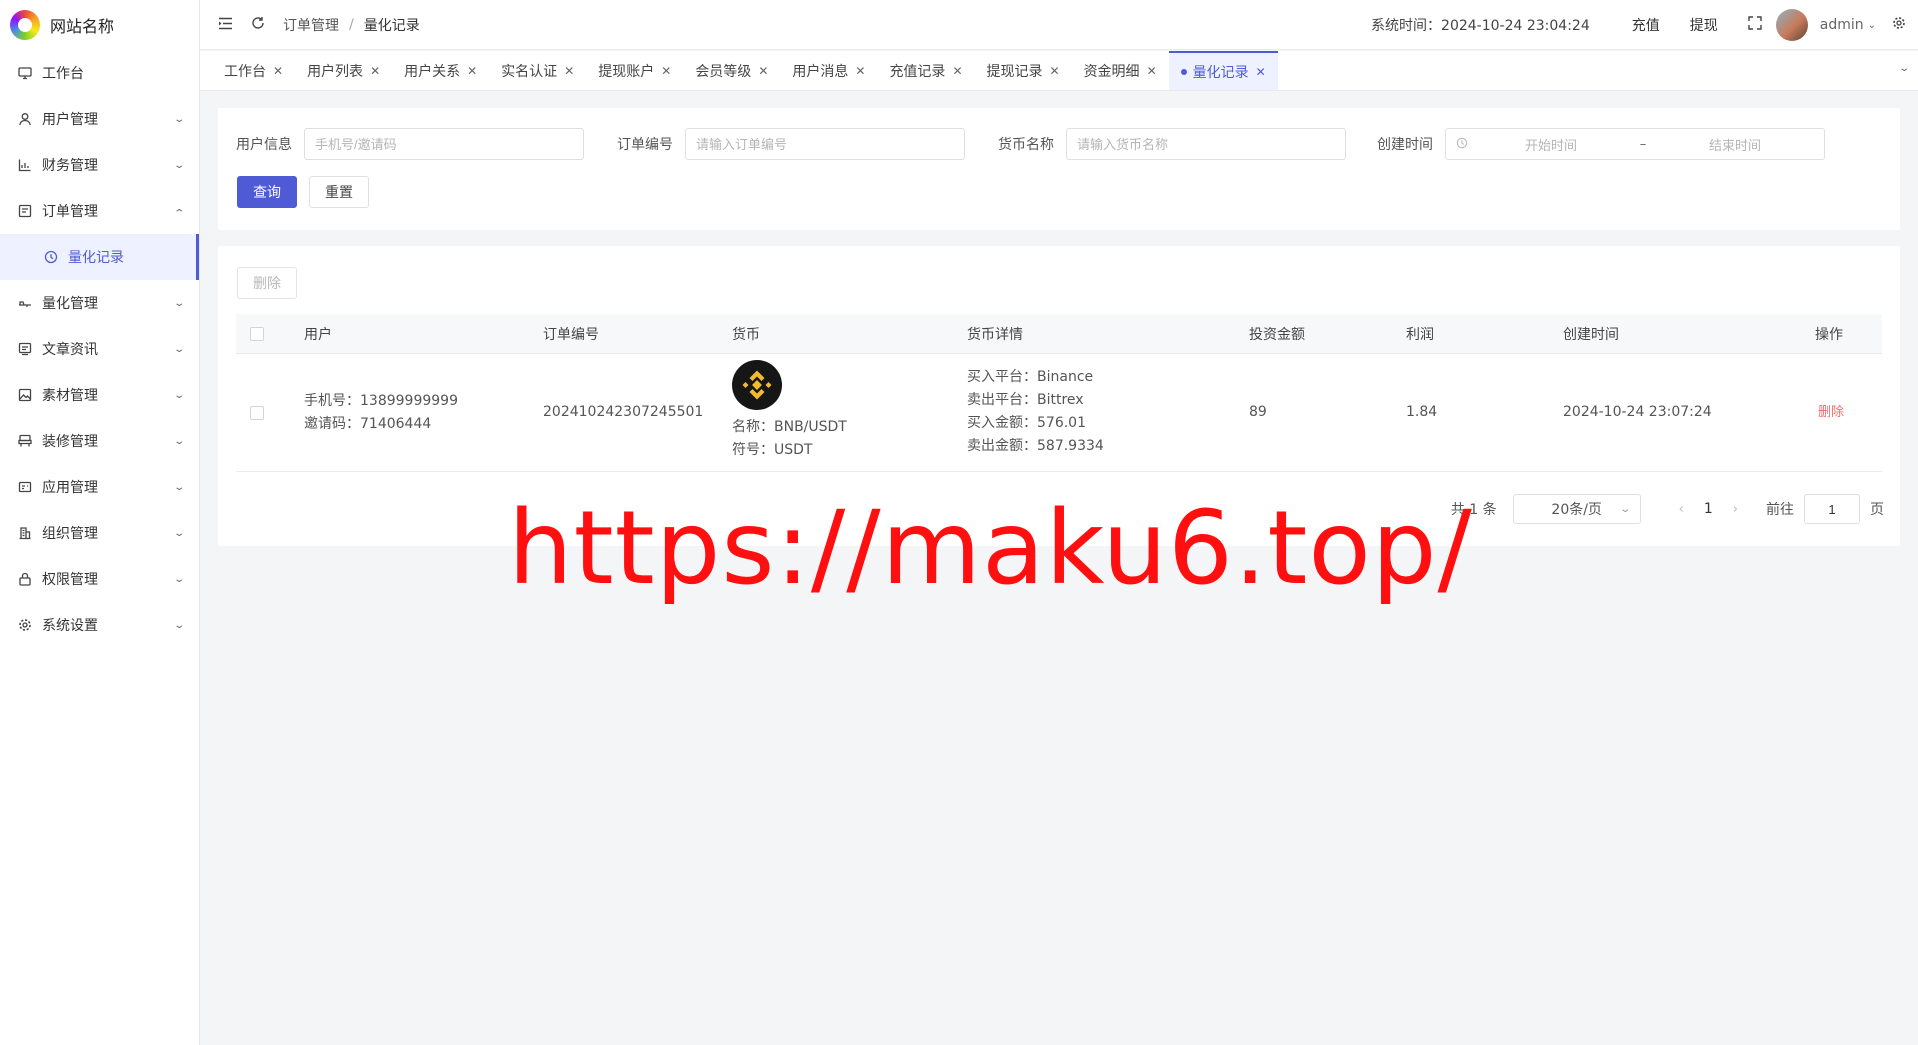 The height and width of the screenshot is (1045, 1918). Describe the element at coordinates (99, 73) in the screenshot. I see `sidebar-item-workbench: 工作台` at that location.